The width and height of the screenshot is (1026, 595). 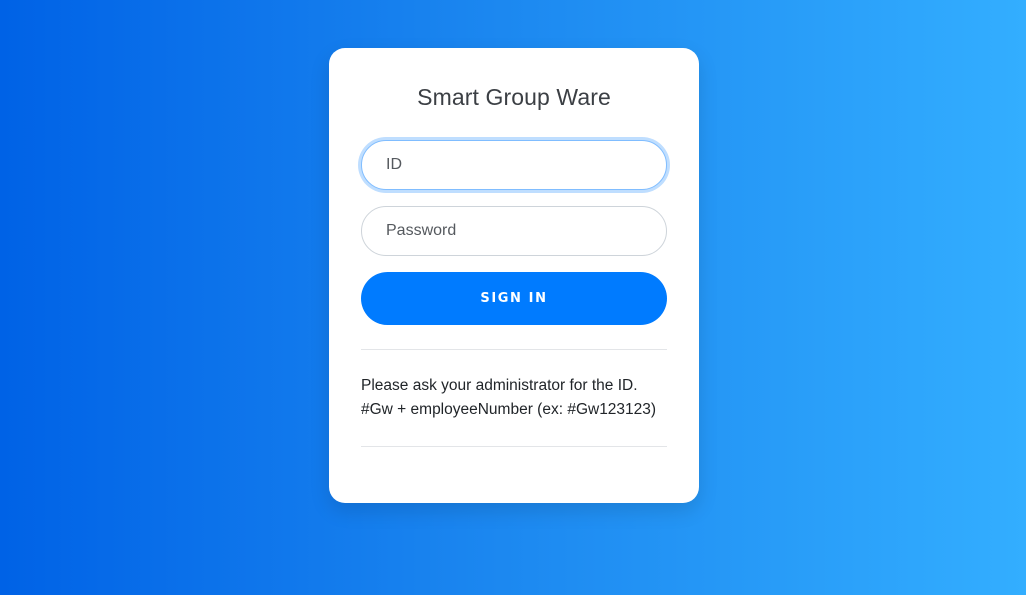 What do you see at coordinates (514, 231) in the screenshot?
I see `password-input` at bounding box center [514, 231].